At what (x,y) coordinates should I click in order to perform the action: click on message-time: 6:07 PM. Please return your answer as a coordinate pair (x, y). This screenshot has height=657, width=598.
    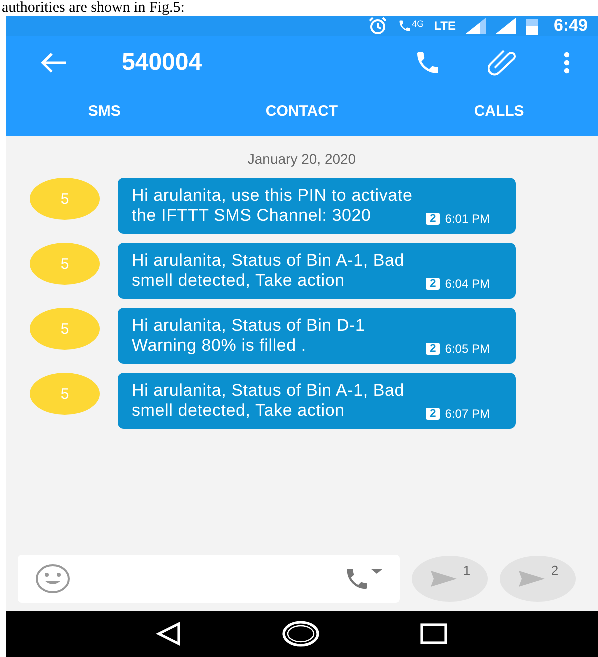
    Looking at the image, I should click on (467, 414).